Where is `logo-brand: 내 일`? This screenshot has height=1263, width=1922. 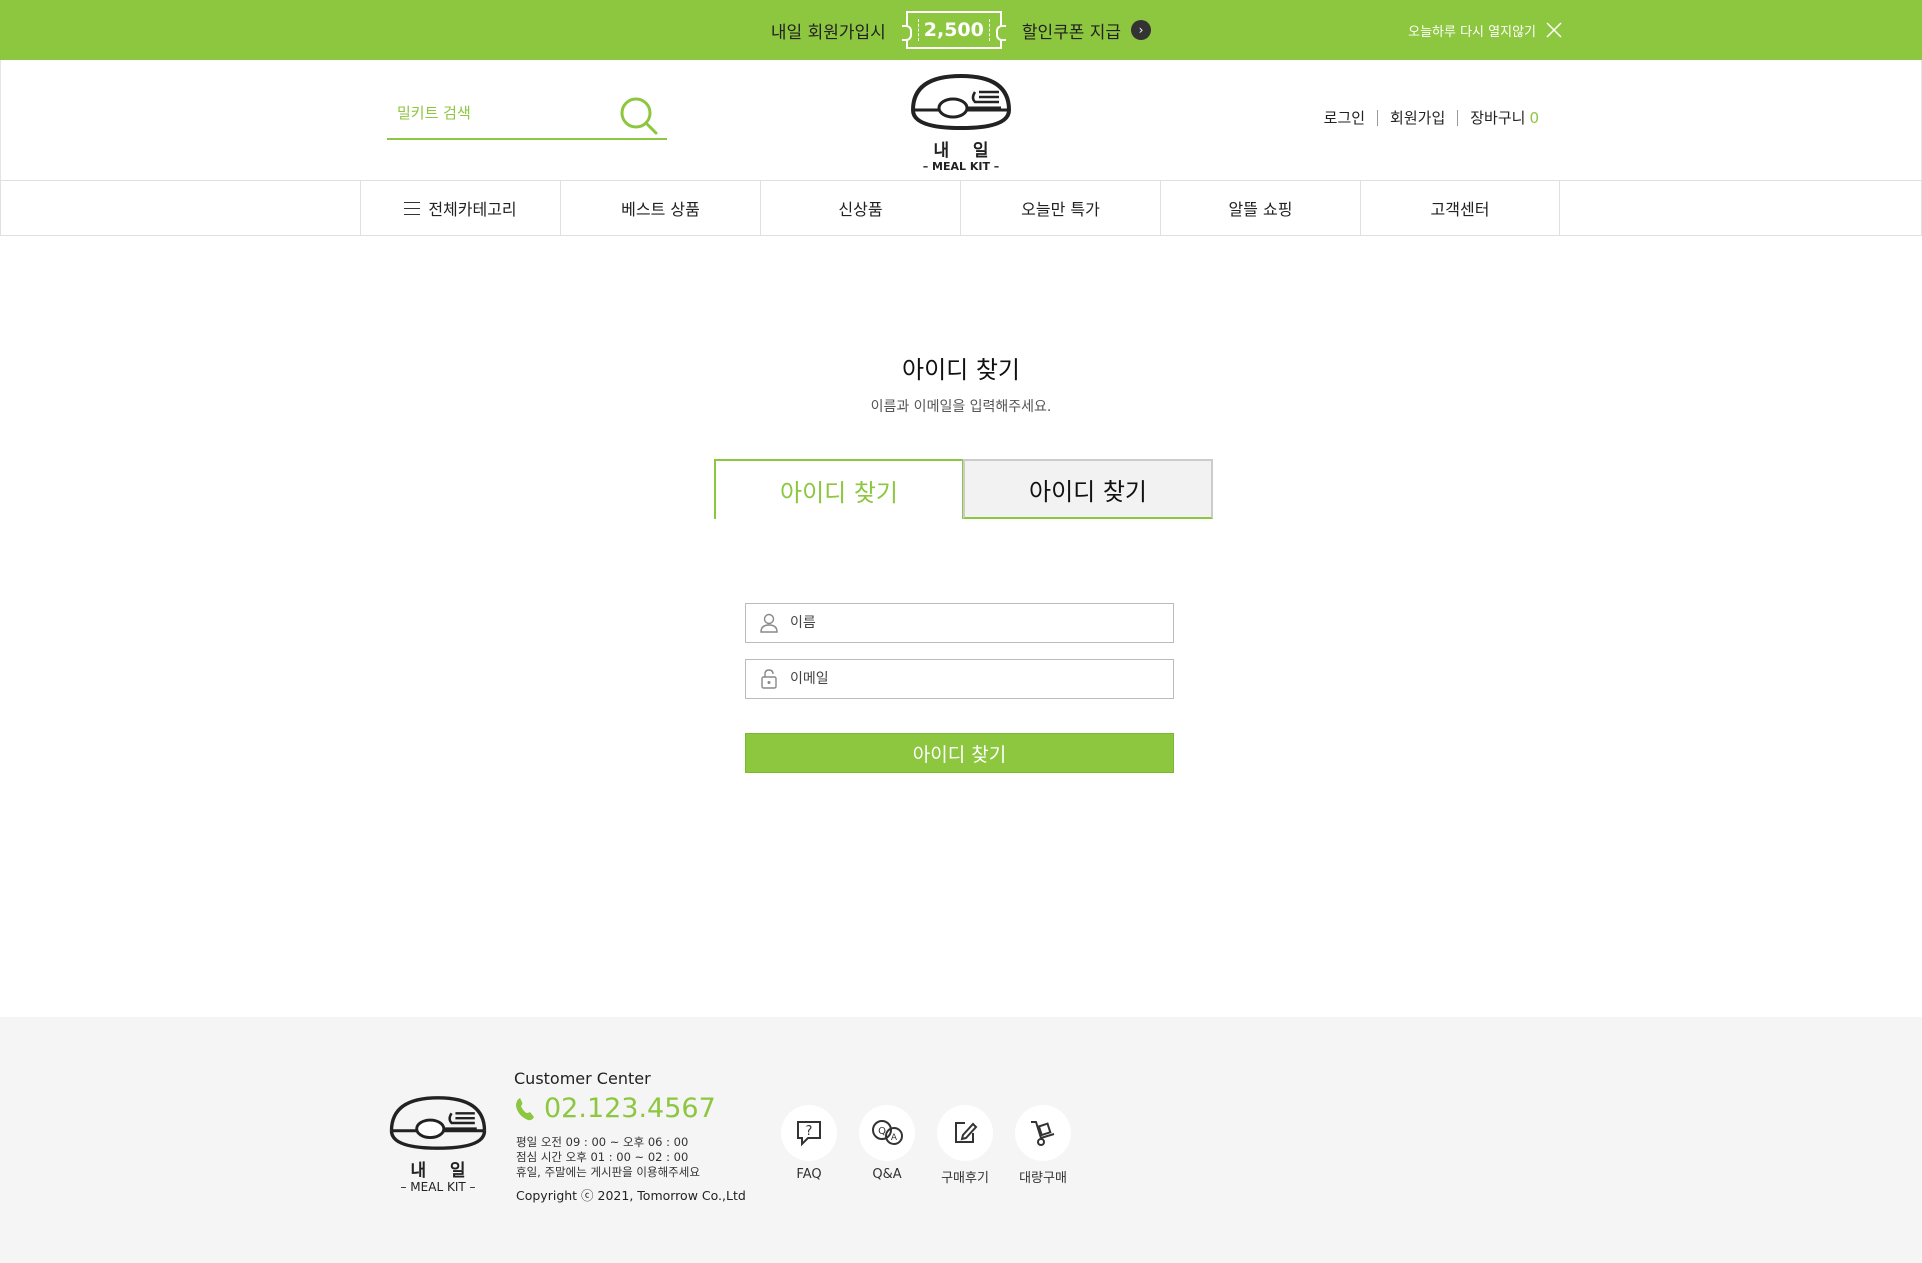 logo-brand: 내 일 is located at coordinates (961, 151).